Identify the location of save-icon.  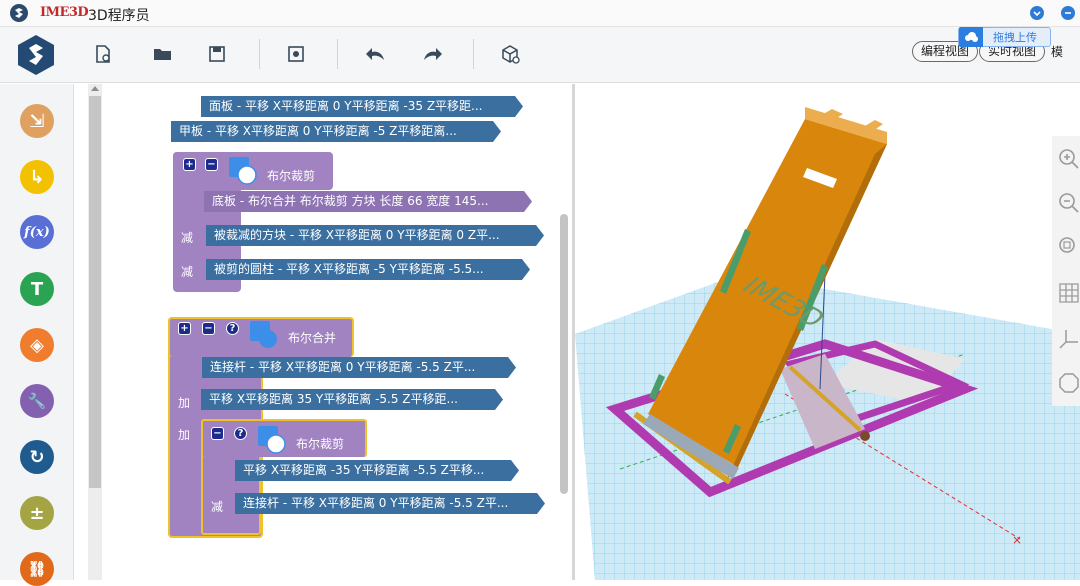
(217, 54).